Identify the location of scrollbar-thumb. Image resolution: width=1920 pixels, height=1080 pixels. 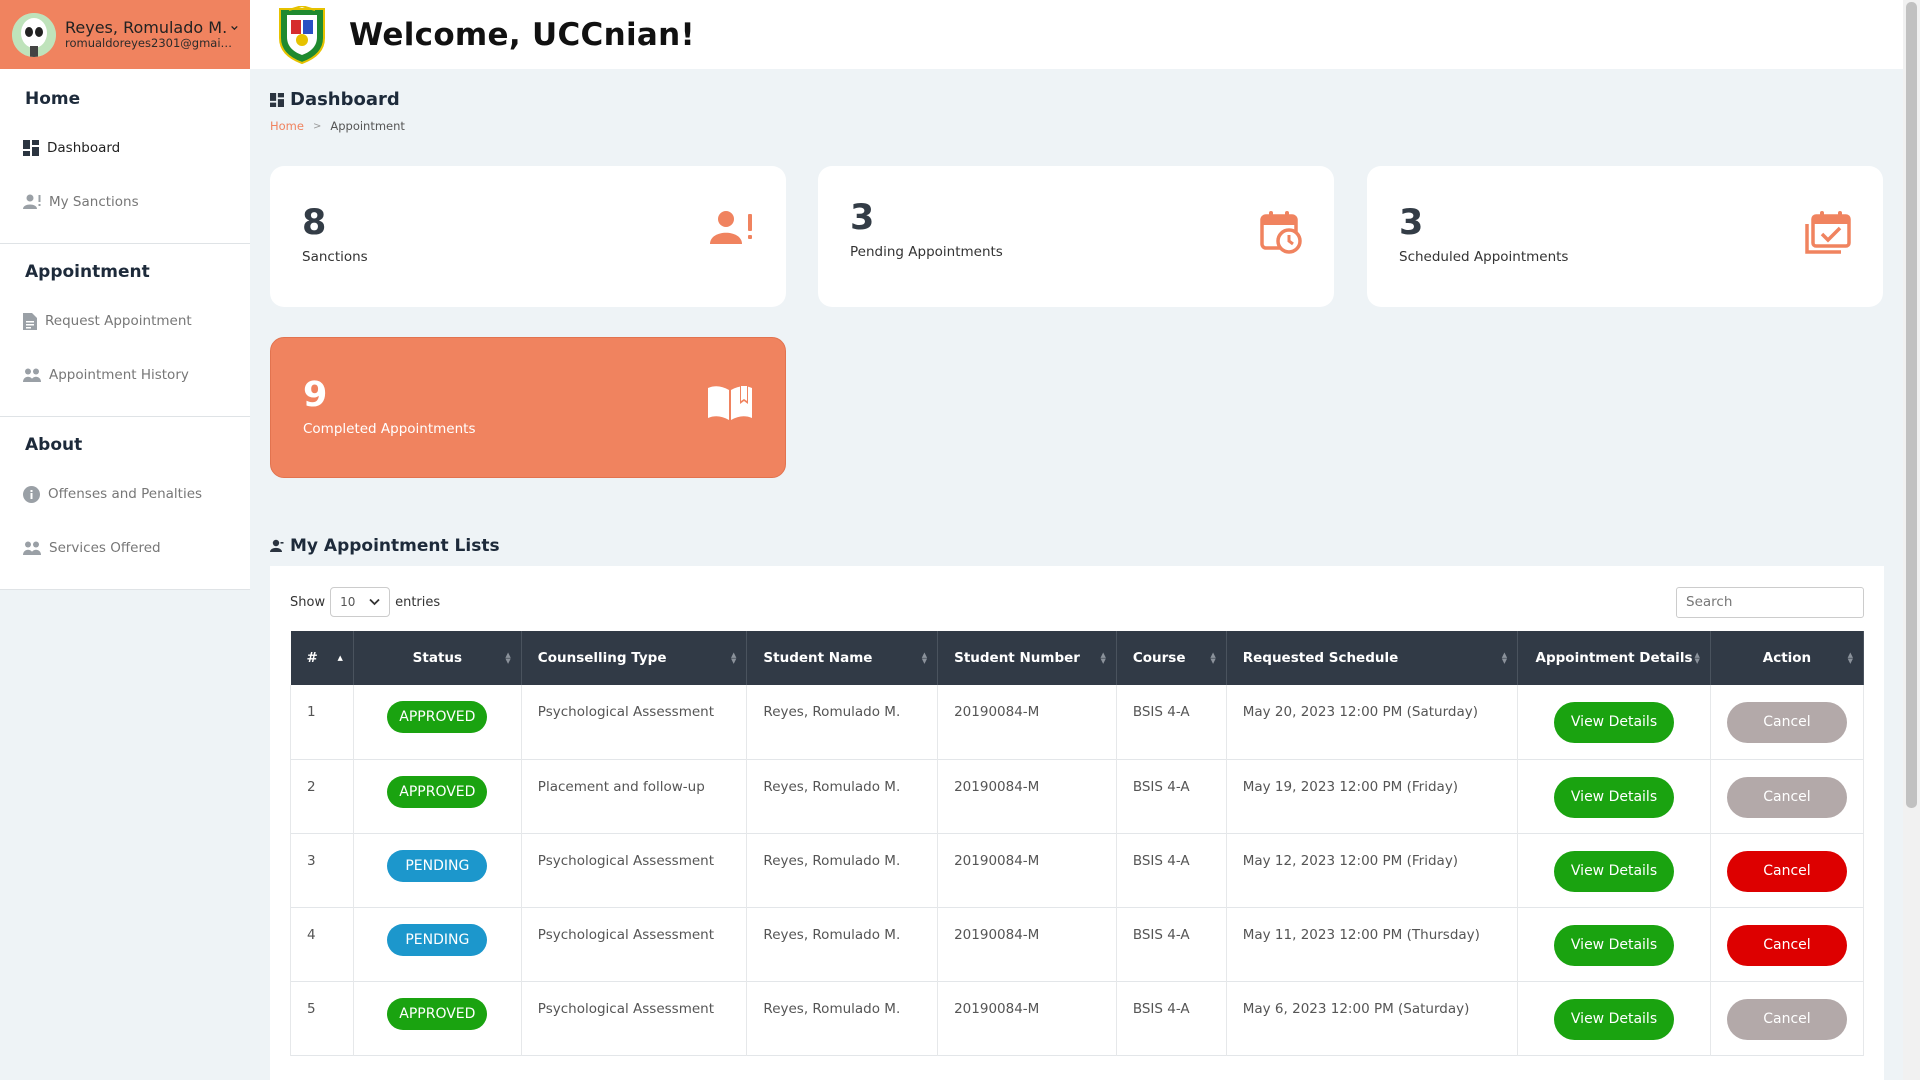
(1911, 405).